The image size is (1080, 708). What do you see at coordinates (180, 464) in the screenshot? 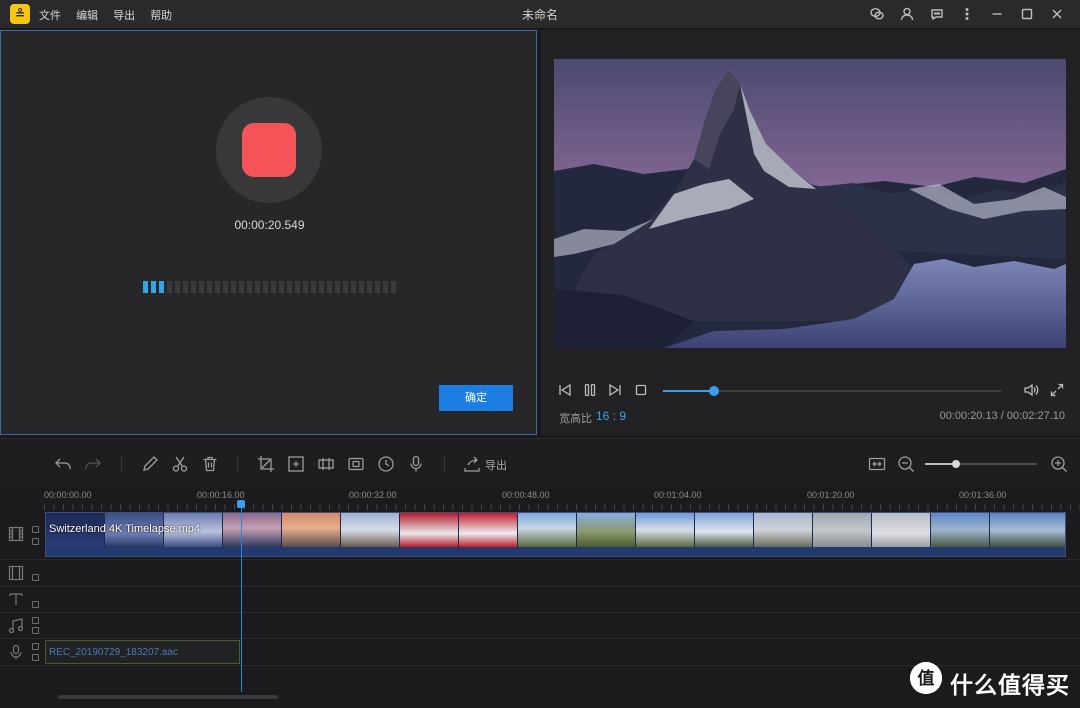
I see `scissors-icon` at bounding box center [180, 464].